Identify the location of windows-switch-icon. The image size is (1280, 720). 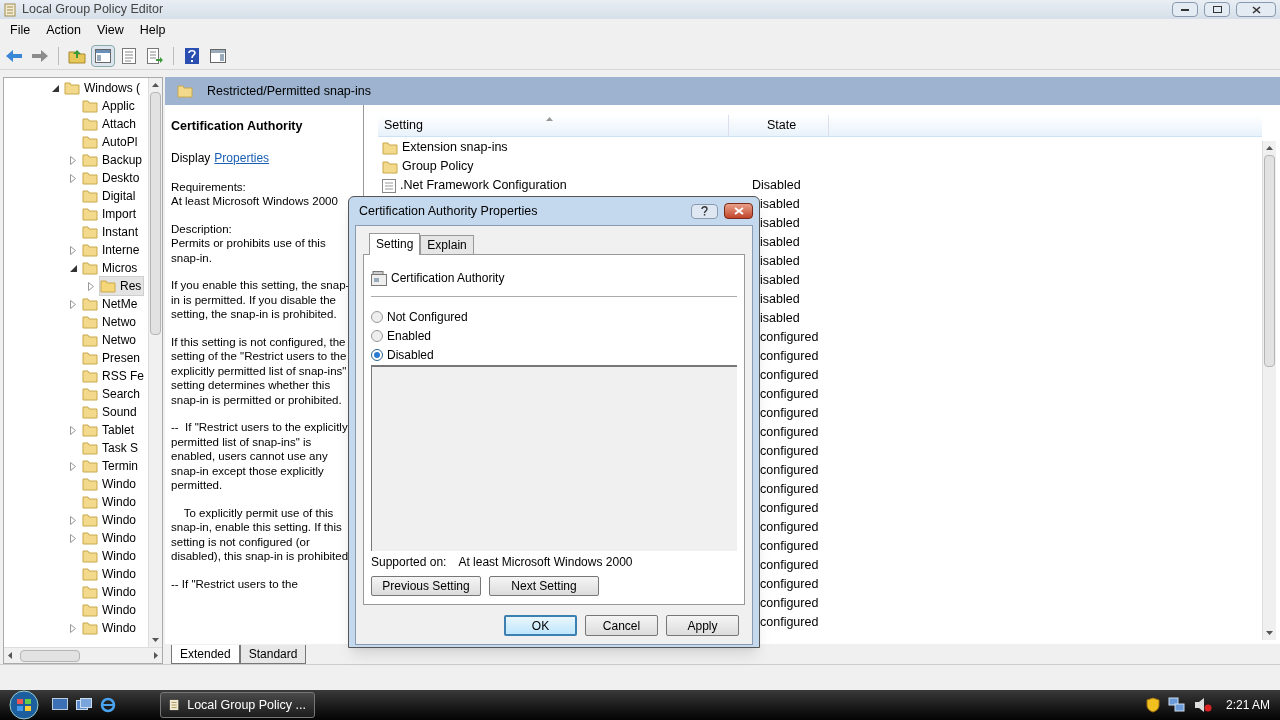
(84, 705).